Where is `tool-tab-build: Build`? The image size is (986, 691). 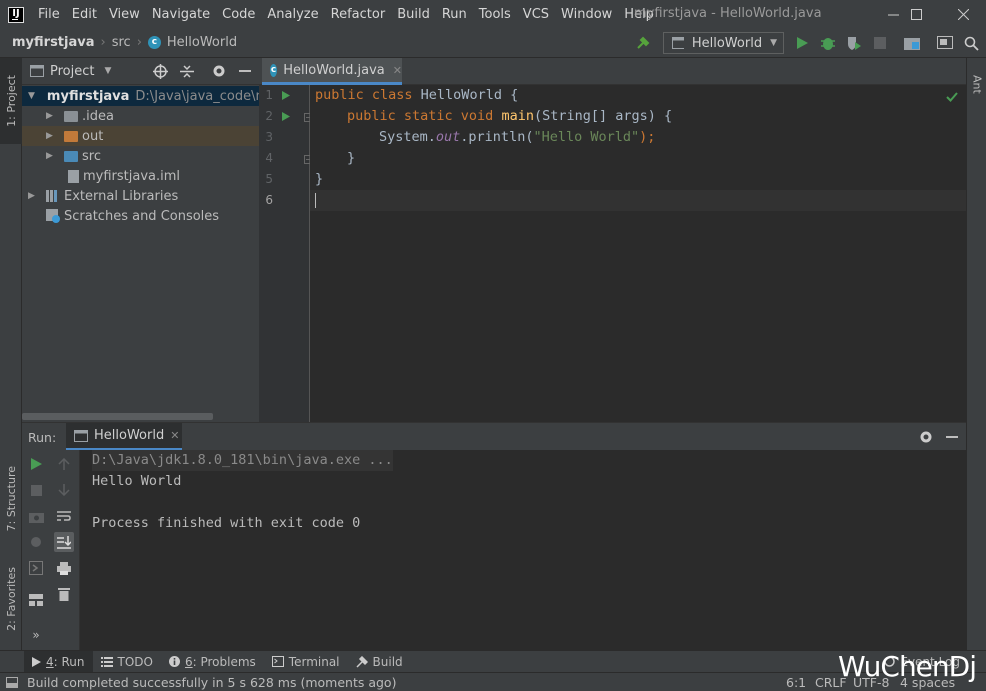
tool-tab-build: Build is located at coordinates (379, 662).